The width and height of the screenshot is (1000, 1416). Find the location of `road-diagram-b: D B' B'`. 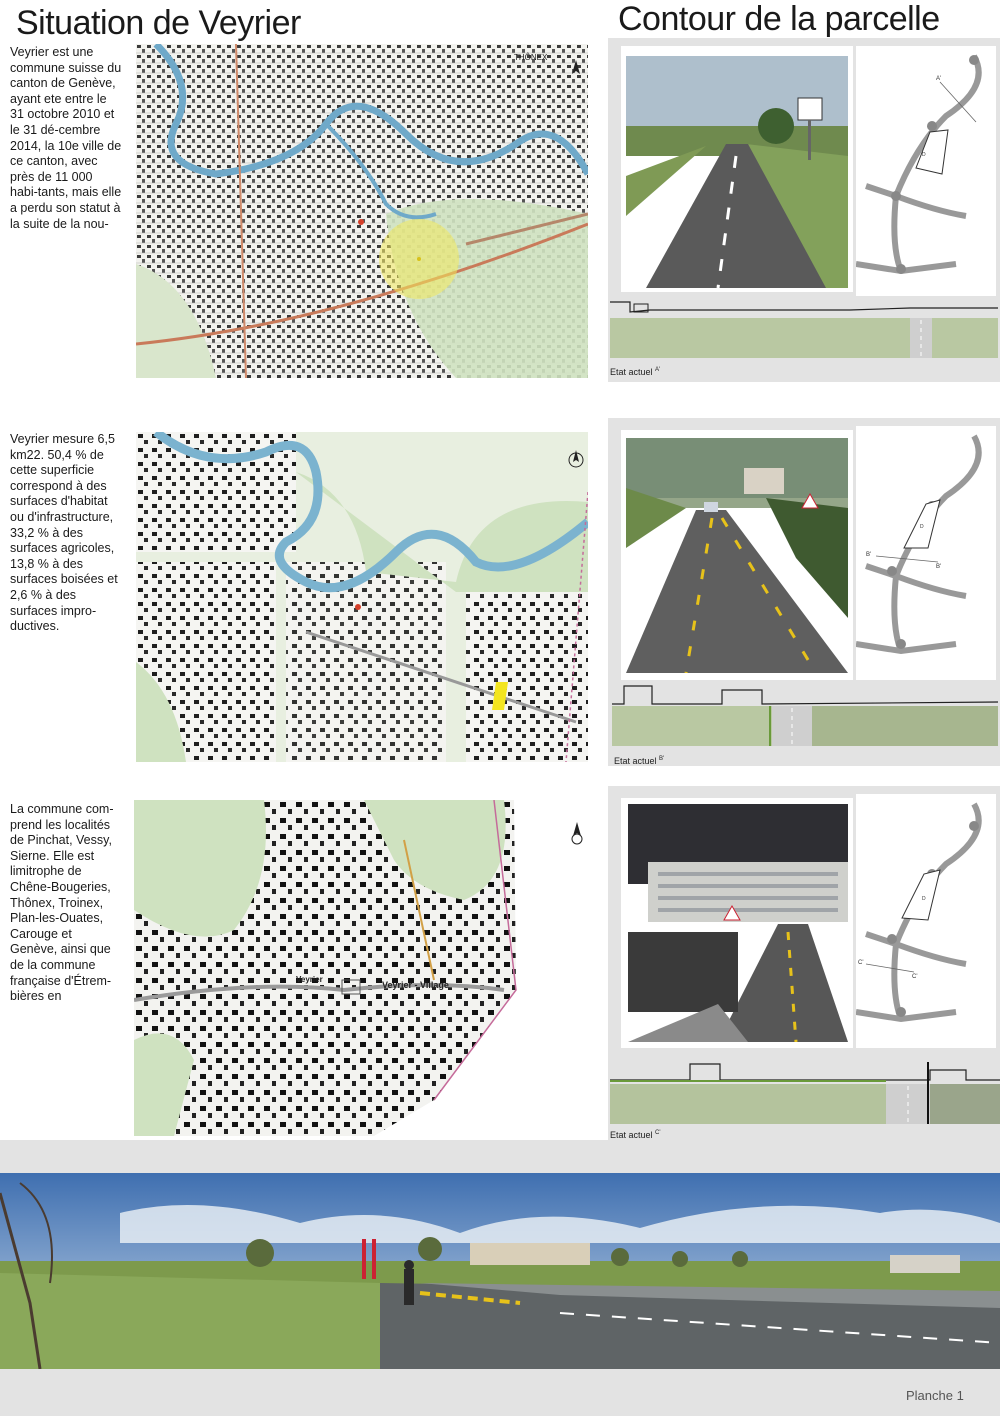

road-diagram-b: D B' B' is located at coordinates (925, 553).